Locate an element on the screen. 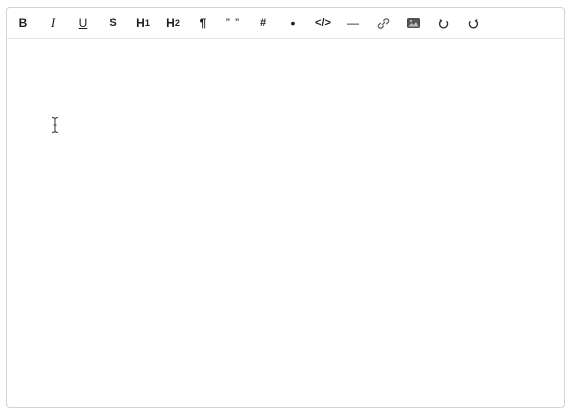 The image size is (572, 414). heading-1-sub: 1 is located at coordinates (147, 23).